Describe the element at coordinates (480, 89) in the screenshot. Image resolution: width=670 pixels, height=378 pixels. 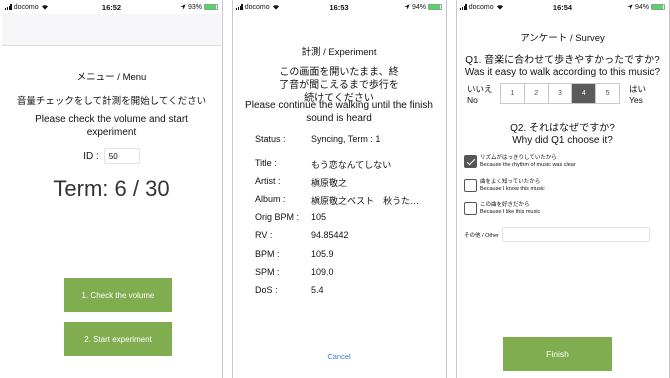
I see `scale-left-japanese: いいえ` at that location.